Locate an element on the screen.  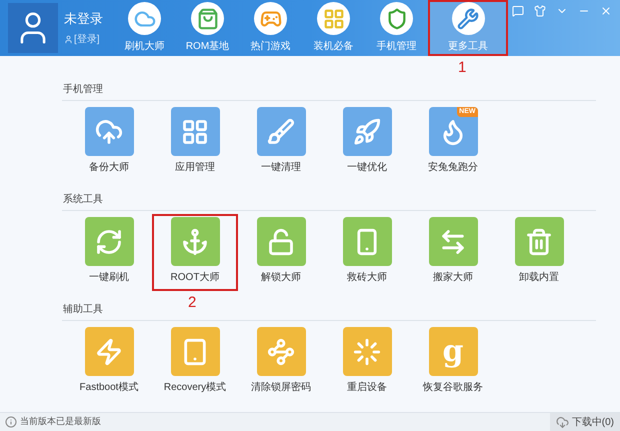
tool-item: 备份大师 is located at coordinates (109, 141).